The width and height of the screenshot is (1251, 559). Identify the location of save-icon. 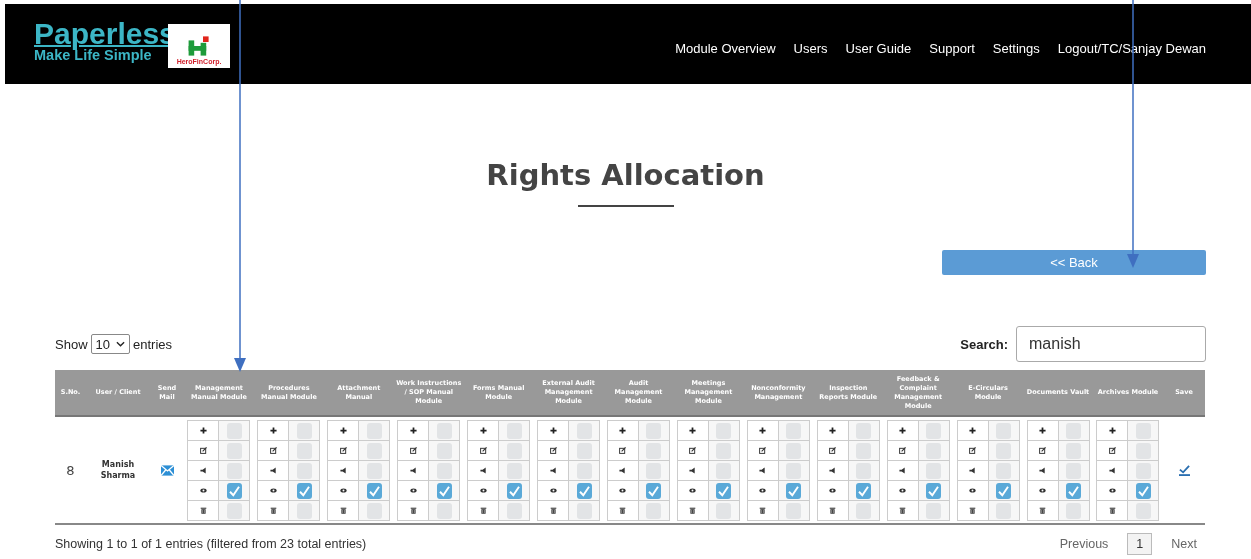
(1184, 470).